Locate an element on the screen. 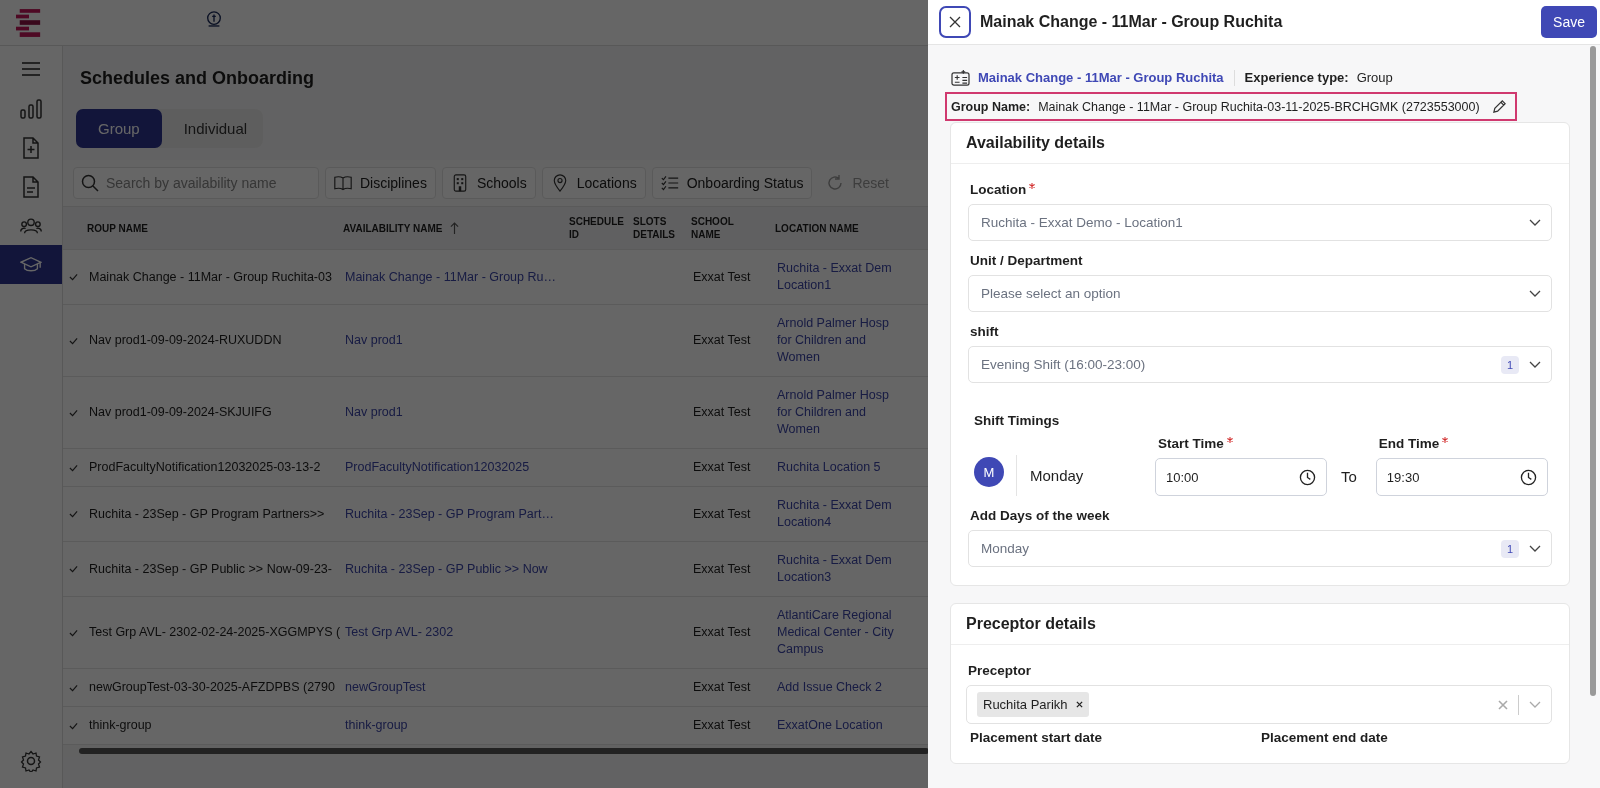 This screenshot has height=788, width=1600. experience-type-label: Experience type: is located at coordinates (1296, 77).